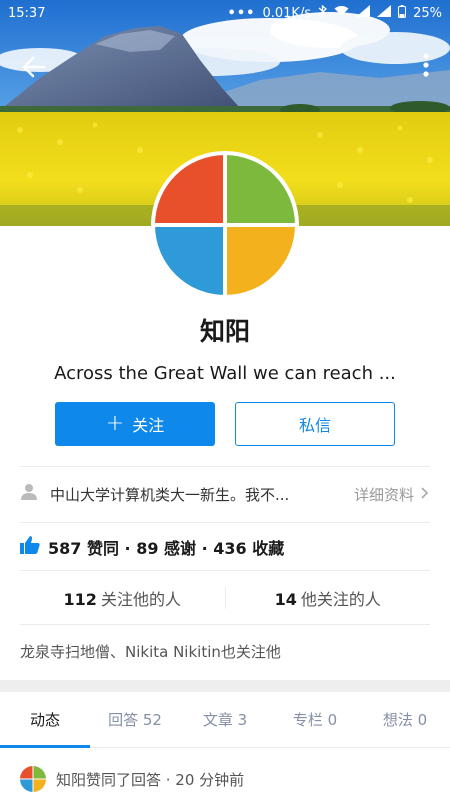  I want to click on tab-articles: 文章 3, so click(225, 719).